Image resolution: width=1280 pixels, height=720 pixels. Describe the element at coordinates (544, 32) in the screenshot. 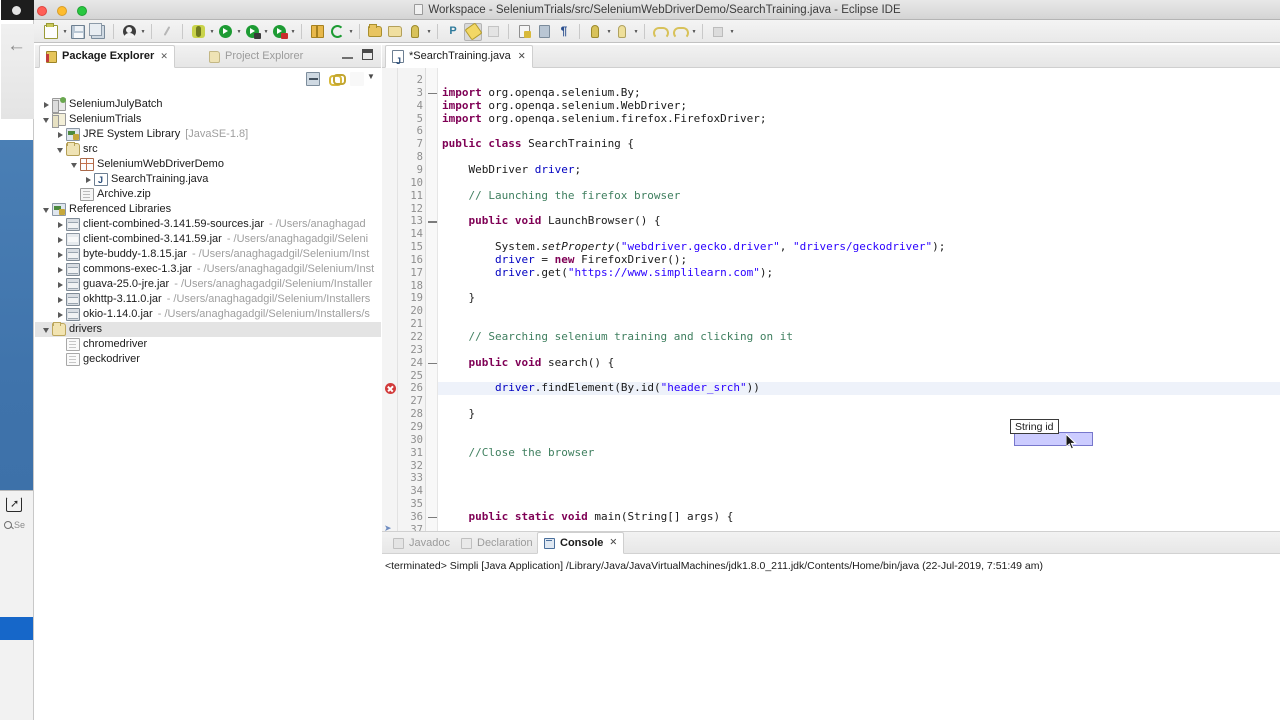

I see `previous-edit-icon` at that location.